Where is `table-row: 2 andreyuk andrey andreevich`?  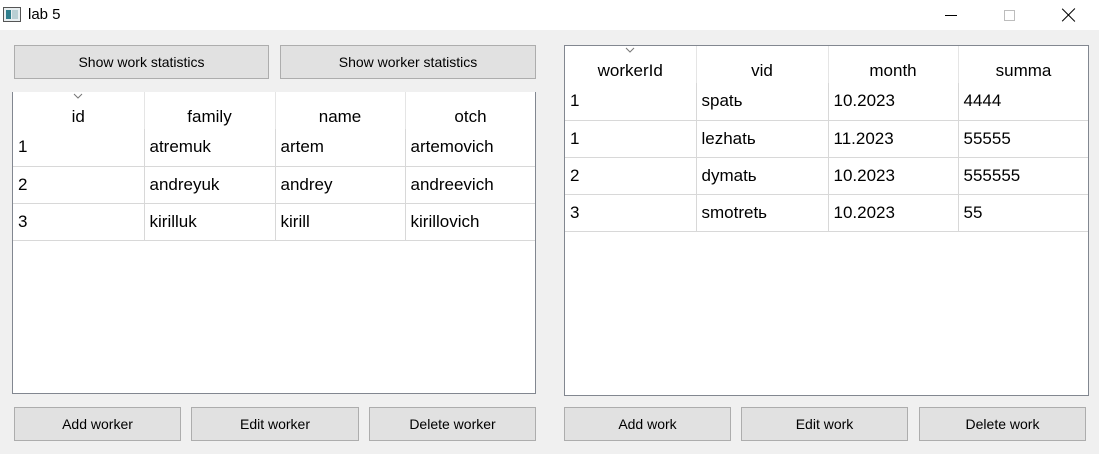 table-row: 2 andreyuk andrey andreevich is located at coordinates (274, 185).